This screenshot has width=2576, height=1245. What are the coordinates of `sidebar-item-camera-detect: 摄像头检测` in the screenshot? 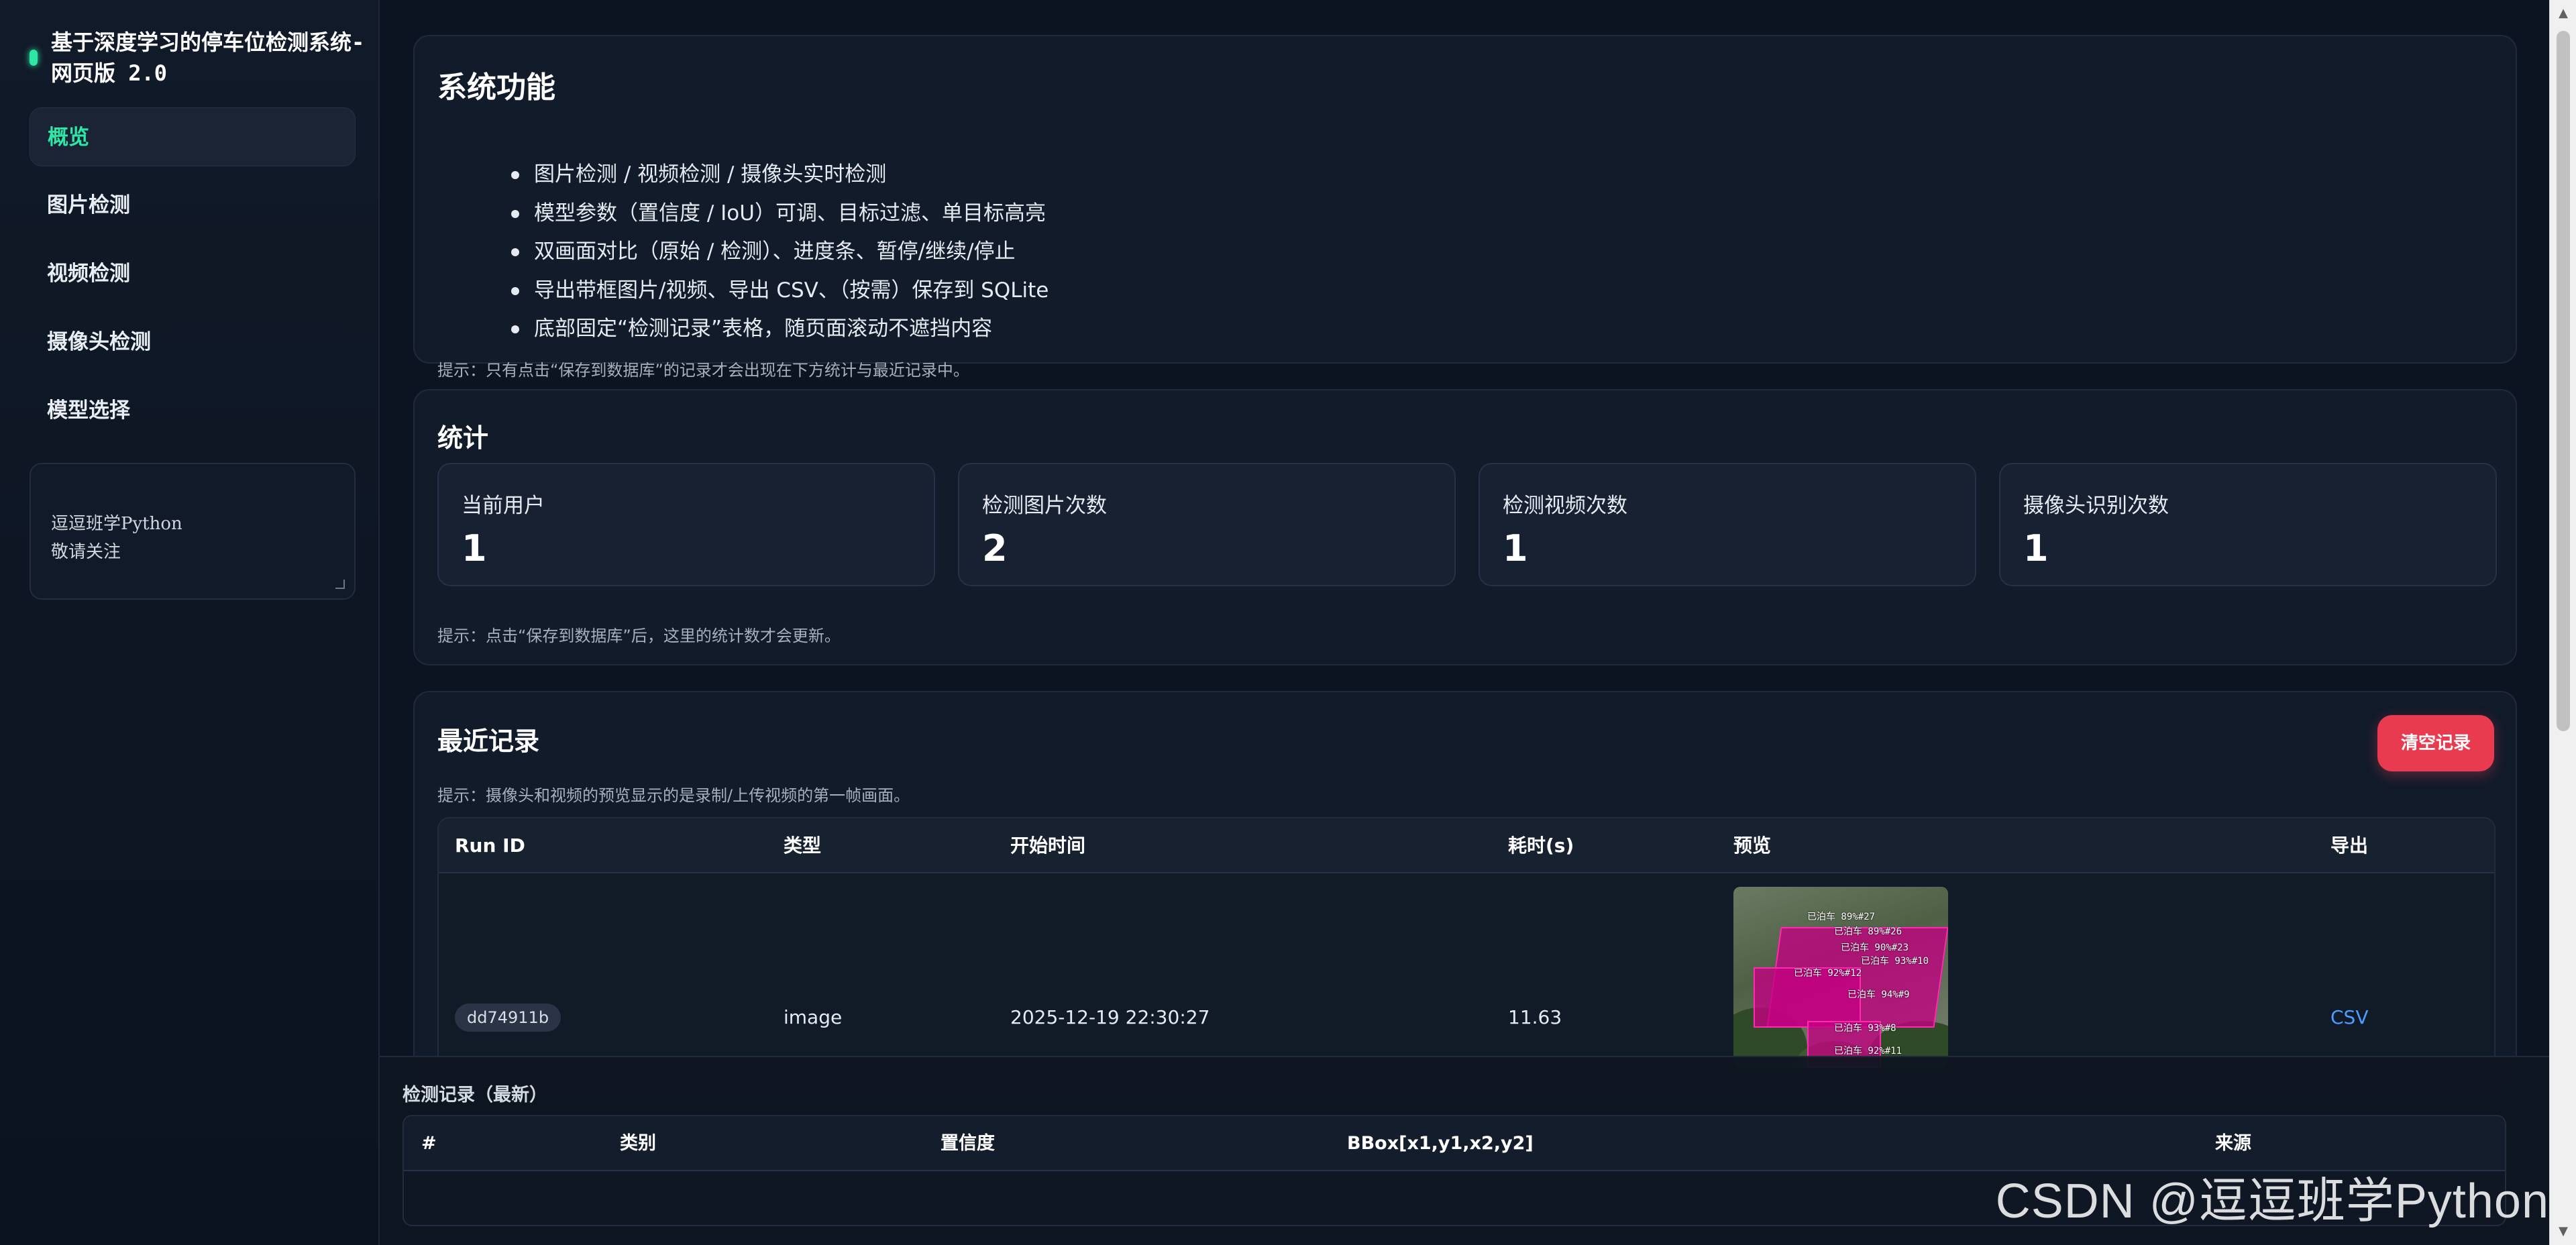 It's located at (193, 342).